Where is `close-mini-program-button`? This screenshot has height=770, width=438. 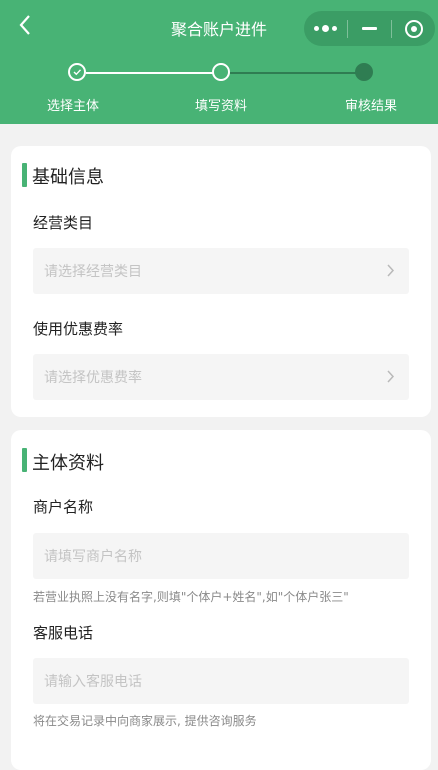 close-mini-program-button is located at coordinates (413, 28).